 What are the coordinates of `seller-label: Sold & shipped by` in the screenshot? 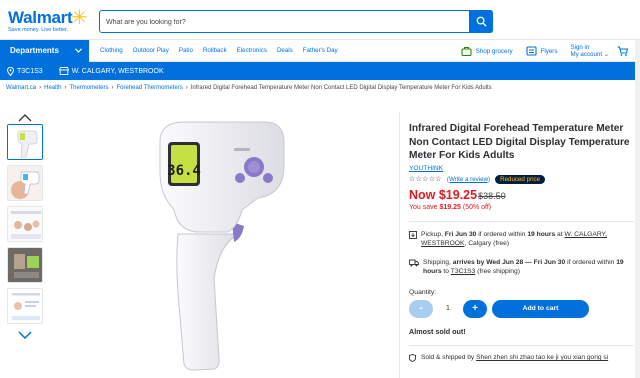 It's located at (448, 357).